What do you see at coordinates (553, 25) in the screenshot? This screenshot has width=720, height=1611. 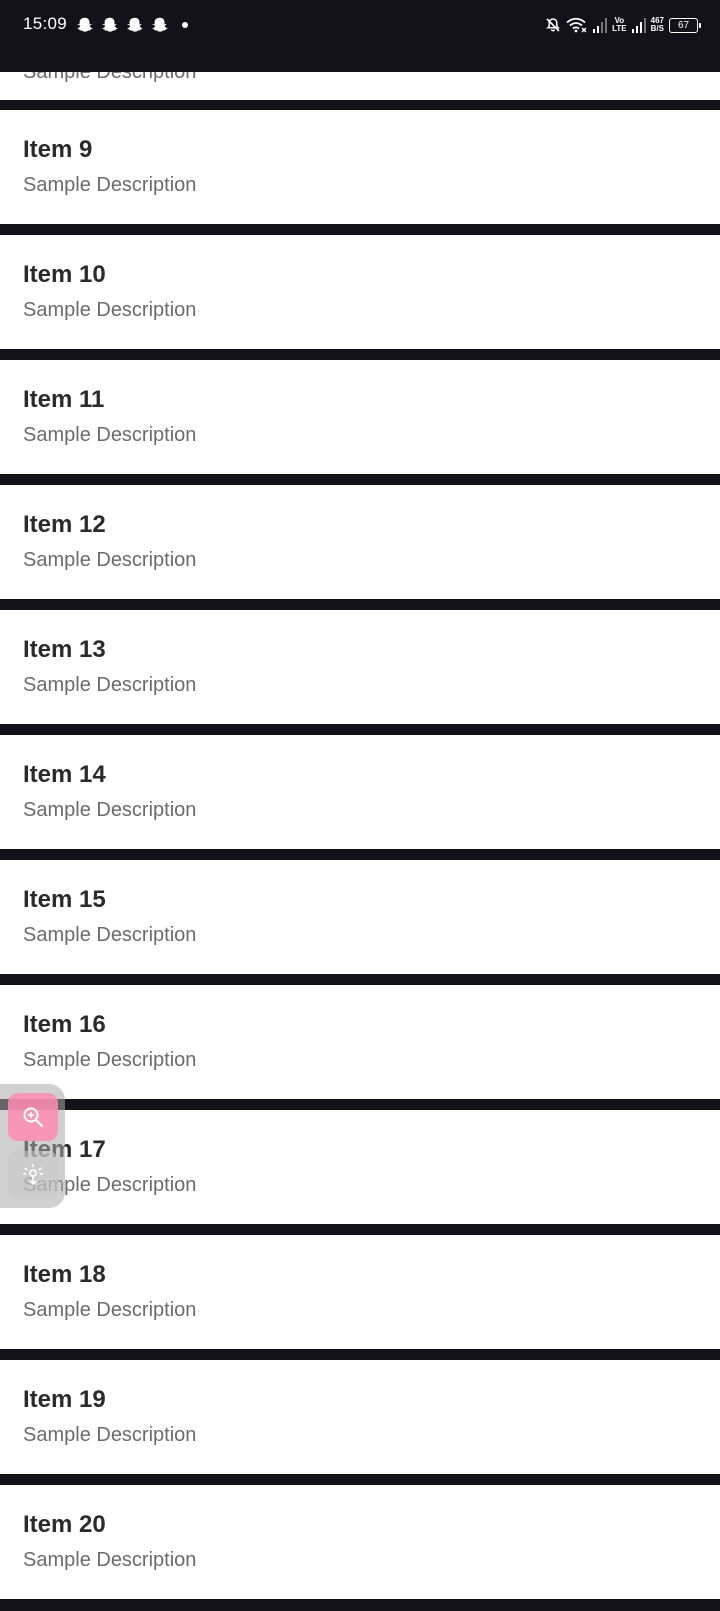 I see `mute-bell-icon` at bounding box center [553, 25].